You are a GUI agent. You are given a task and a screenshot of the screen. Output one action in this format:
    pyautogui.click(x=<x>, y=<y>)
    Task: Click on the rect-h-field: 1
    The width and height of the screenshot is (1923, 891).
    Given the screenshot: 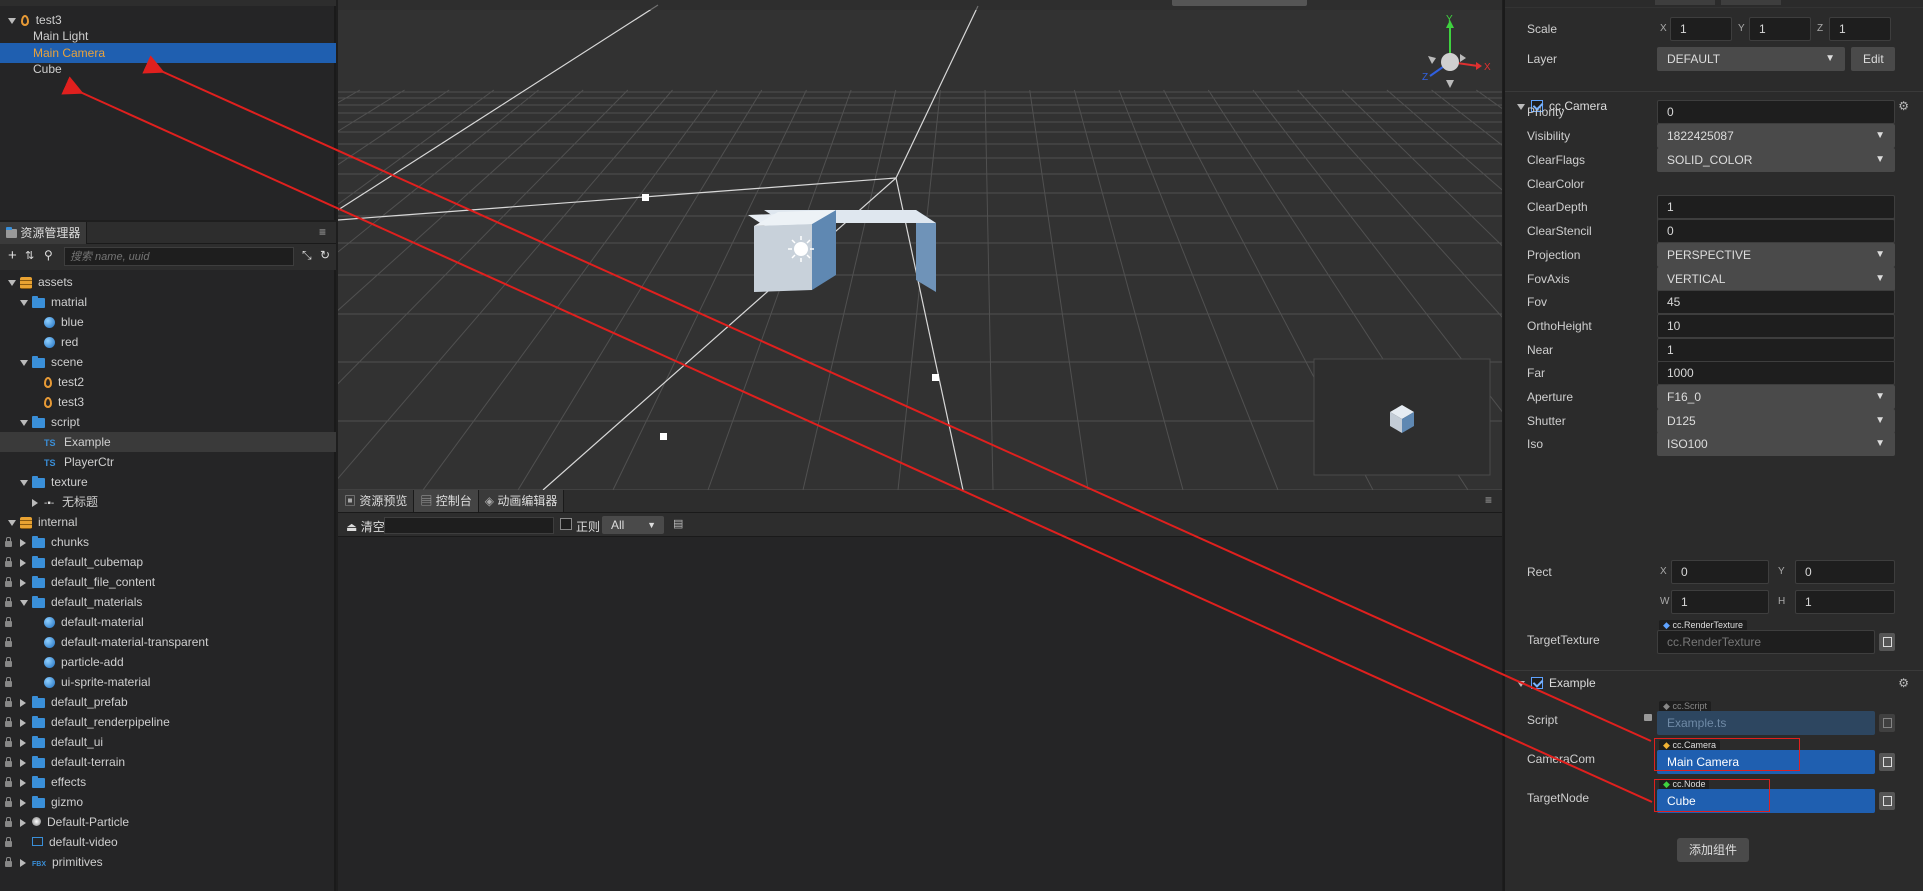 What is the action you would take?
    pyautogui.click(x=1845, y=602)
    